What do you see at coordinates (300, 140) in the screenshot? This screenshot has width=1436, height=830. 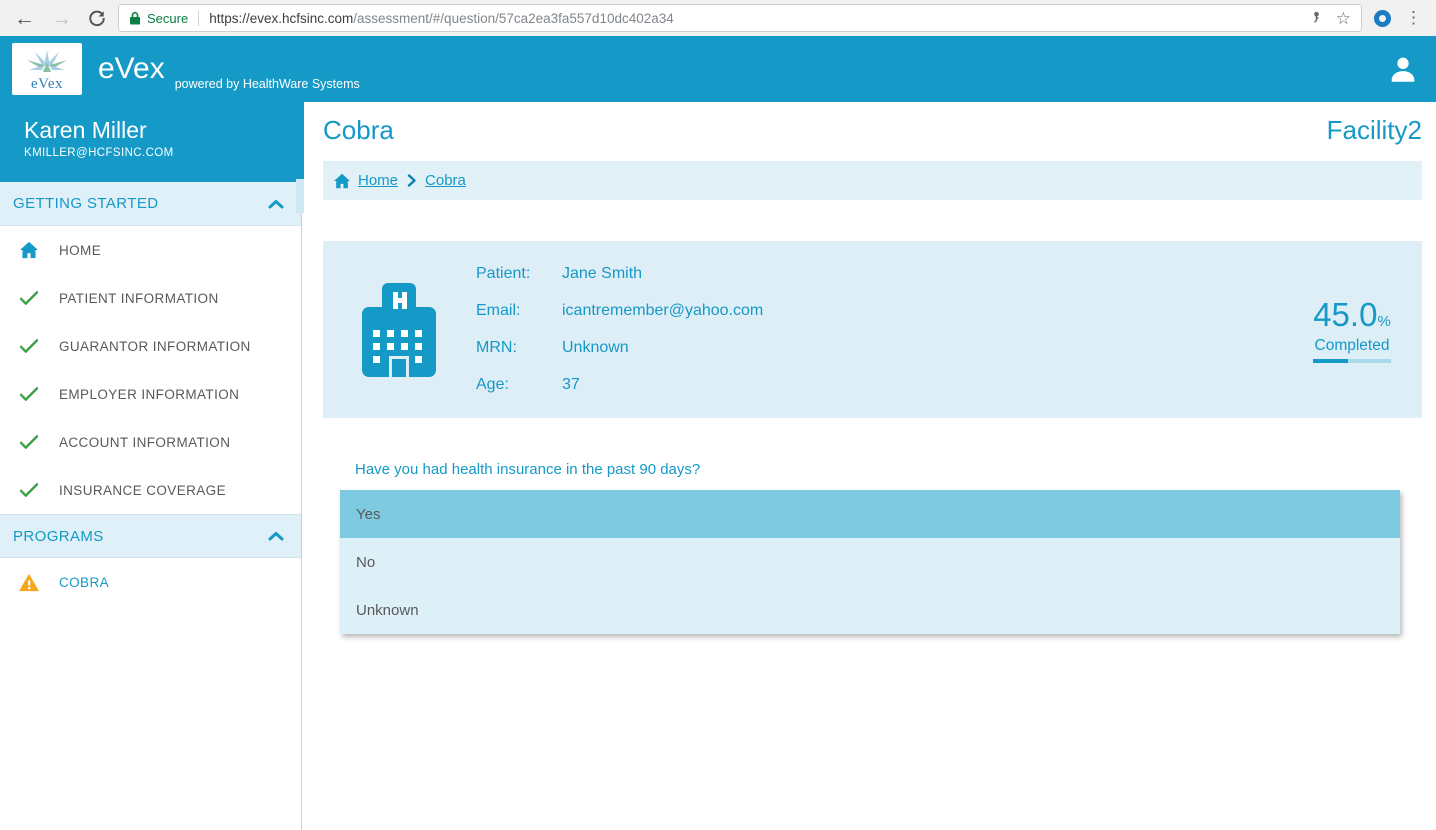 I see `main-scrollbar-thumb` at bounding box center [300, 140].